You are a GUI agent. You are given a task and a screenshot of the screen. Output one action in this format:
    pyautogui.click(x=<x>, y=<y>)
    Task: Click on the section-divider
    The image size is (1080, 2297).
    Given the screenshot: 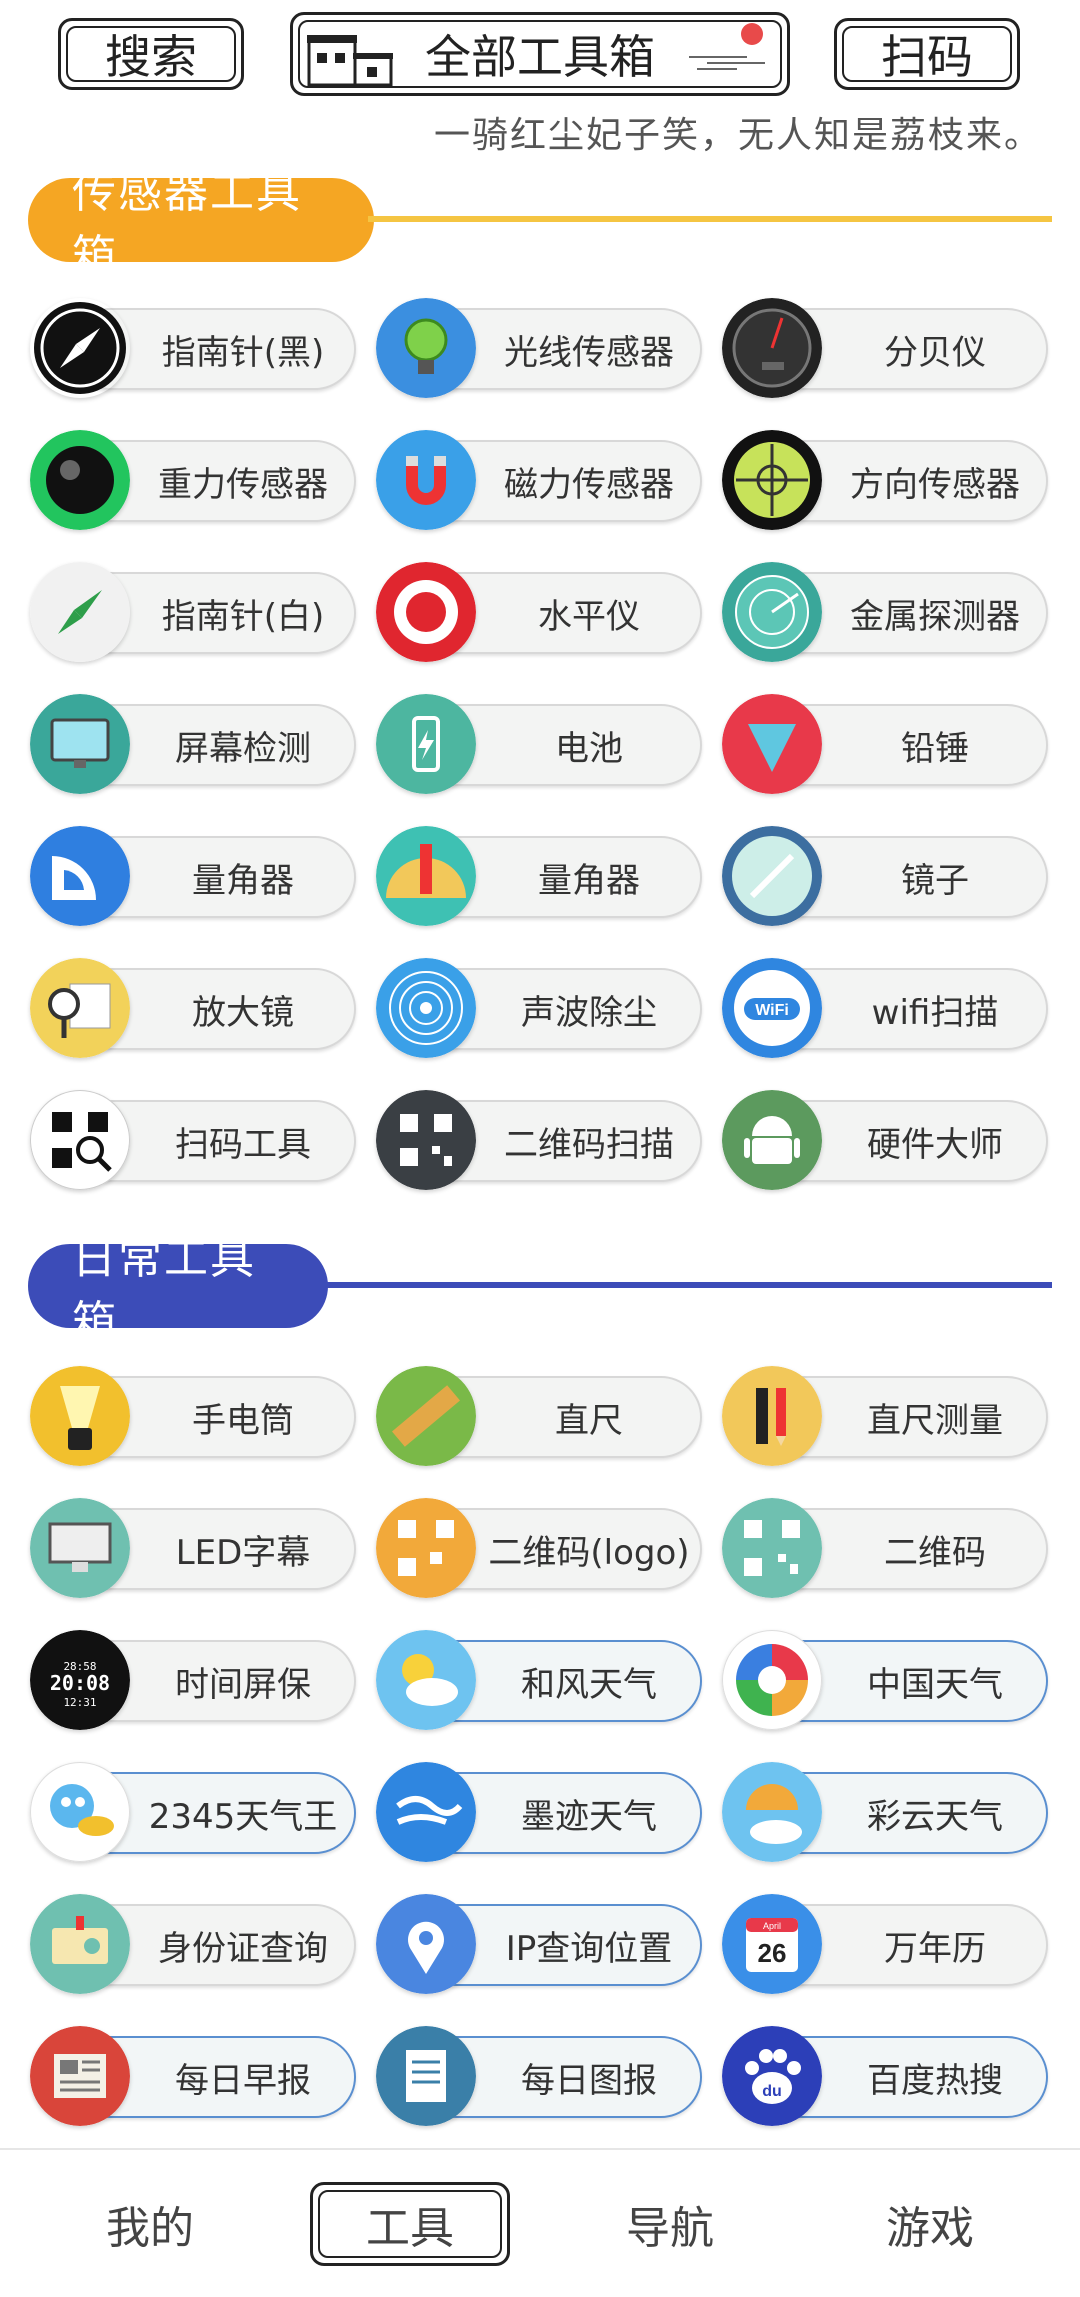 What is the action you would take?
    pyautogui.click(x=687, y=1285)
    